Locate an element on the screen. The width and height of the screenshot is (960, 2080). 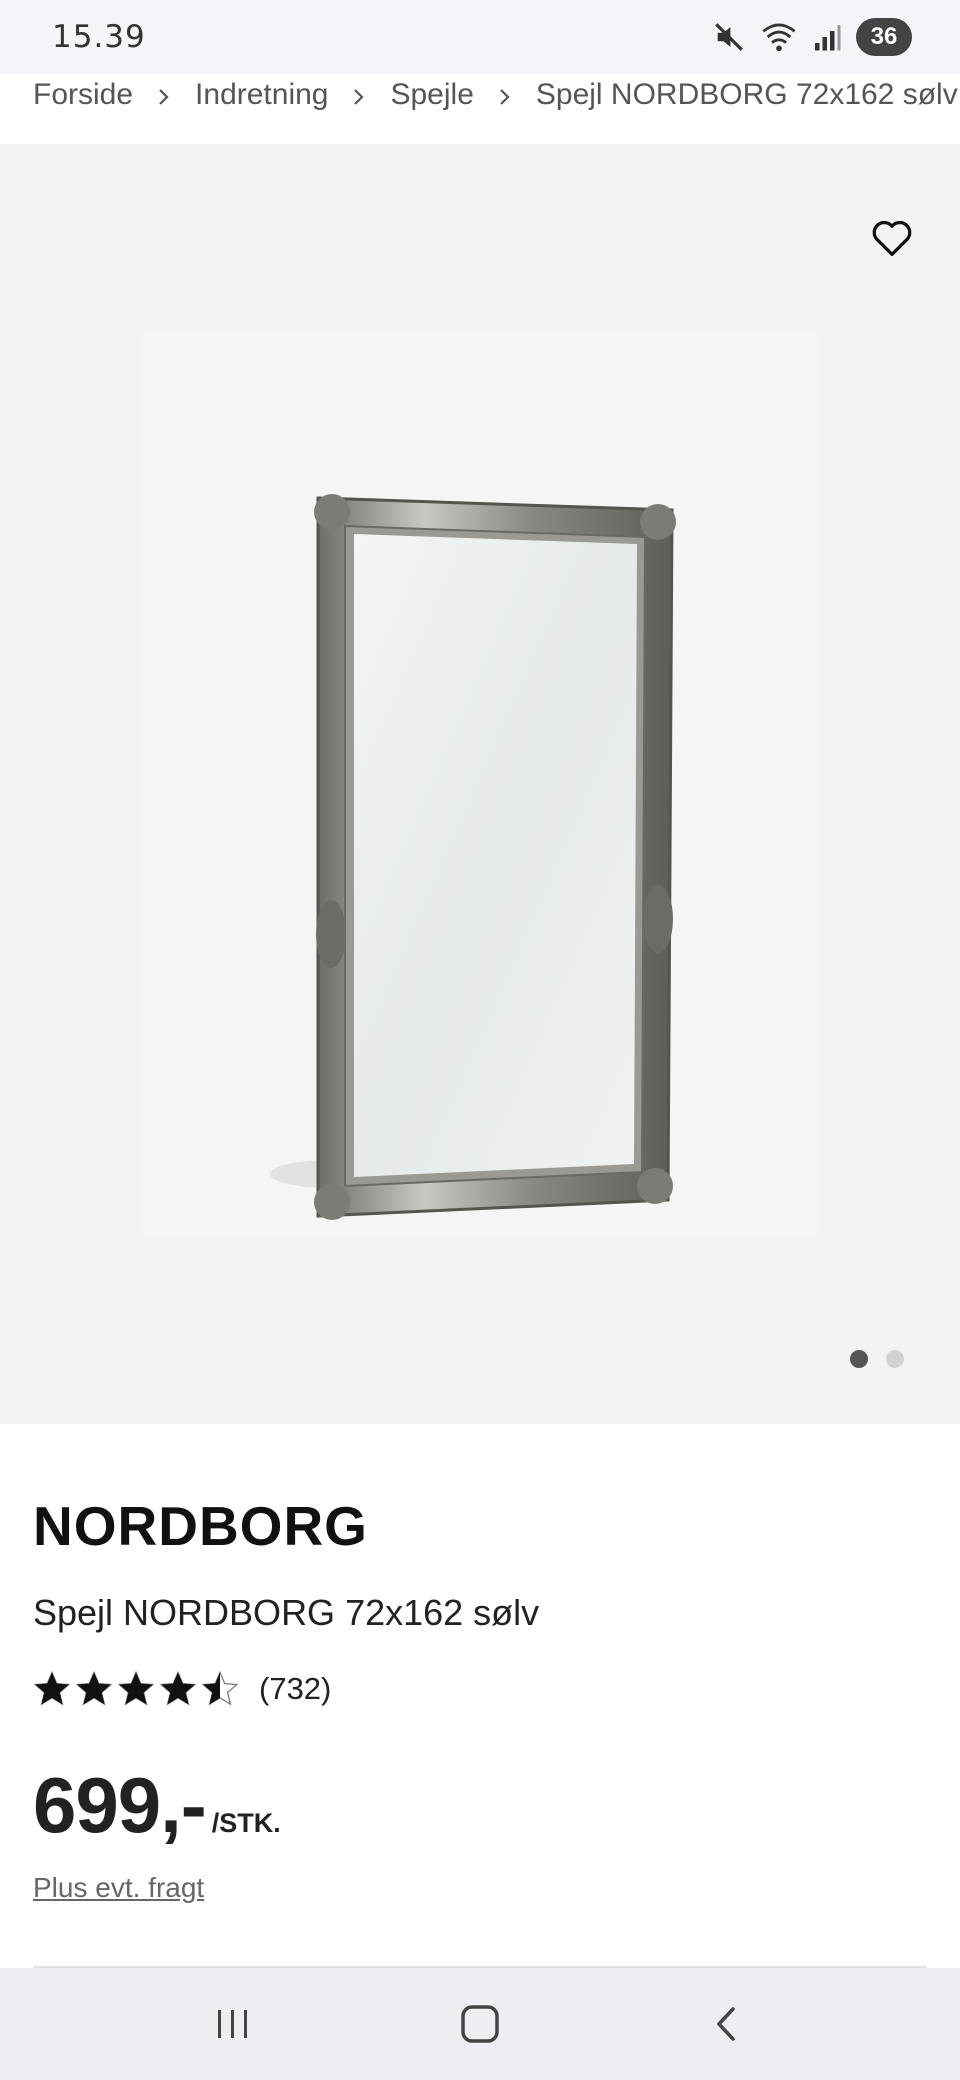
mute-icon is located at coordinates (729, 37).